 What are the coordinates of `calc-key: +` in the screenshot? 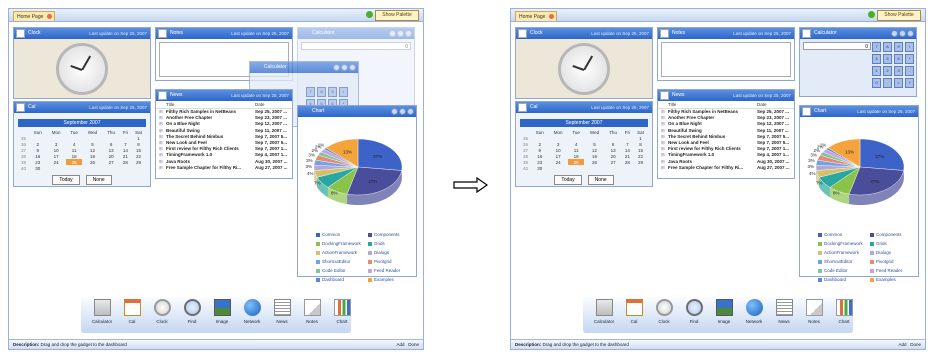 It's located at (909, 83).